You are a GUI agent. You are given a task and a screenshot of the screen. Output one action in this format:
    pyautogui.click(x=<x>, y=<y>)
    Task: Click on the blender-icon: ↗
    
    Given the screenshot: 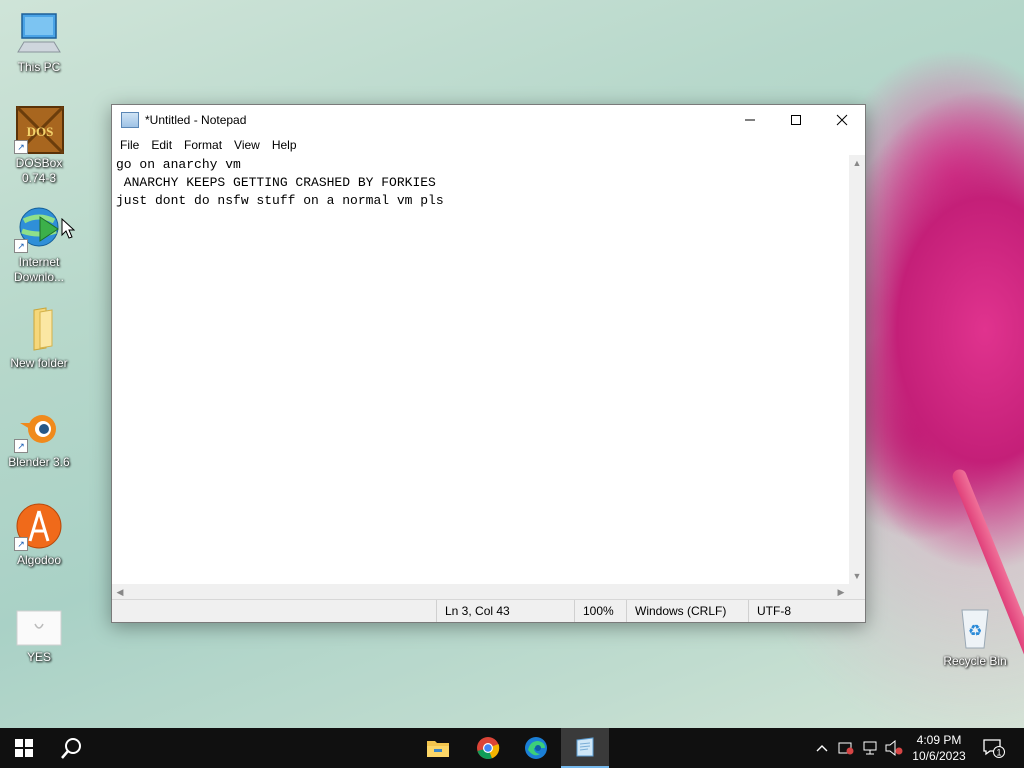 What is the action you would take?
    pyautogui.click(x=38, y=429)
    